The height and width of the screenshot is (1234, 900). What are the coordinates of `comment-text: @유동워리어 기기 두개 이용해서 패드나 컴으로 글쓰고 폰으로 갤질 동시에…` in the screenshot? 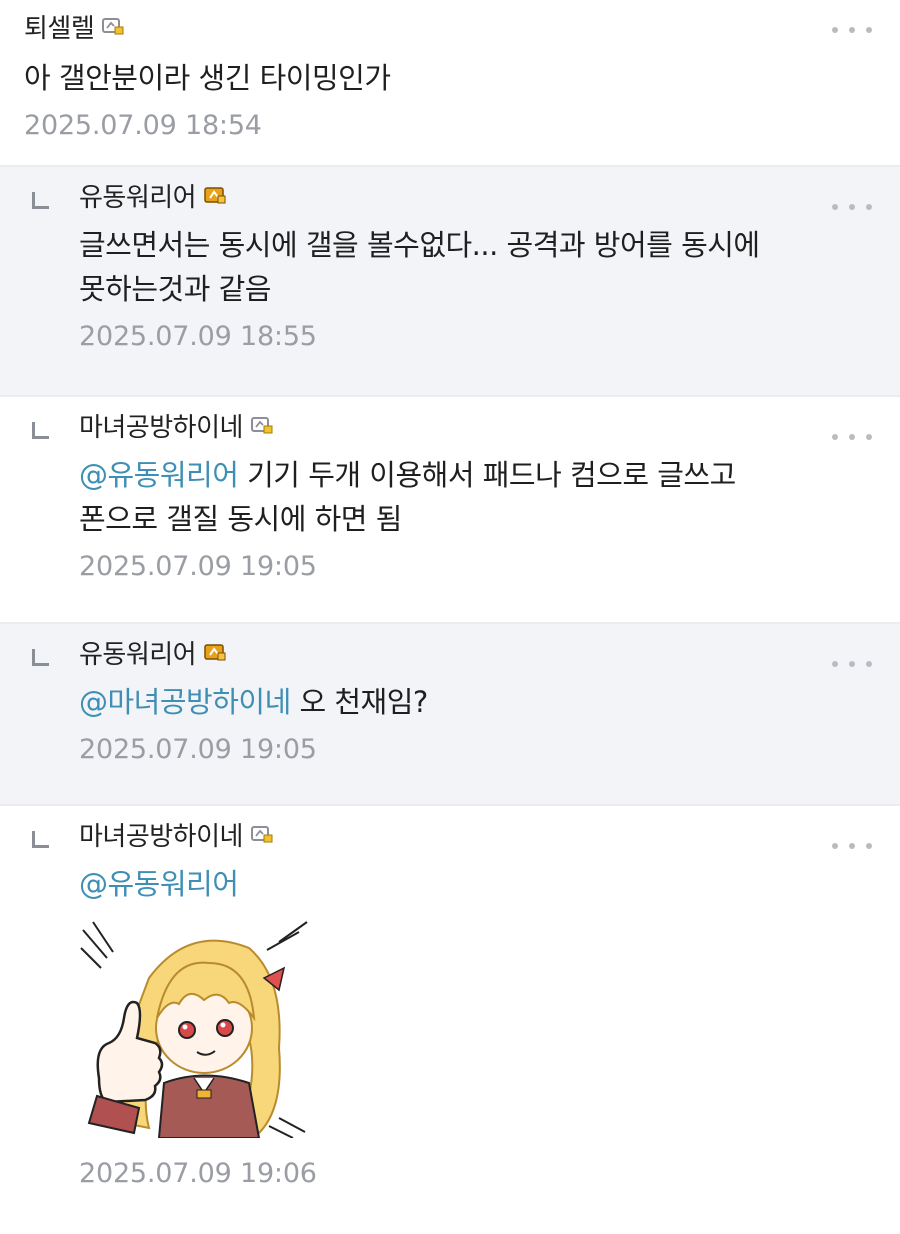 It's located at (489, 497).